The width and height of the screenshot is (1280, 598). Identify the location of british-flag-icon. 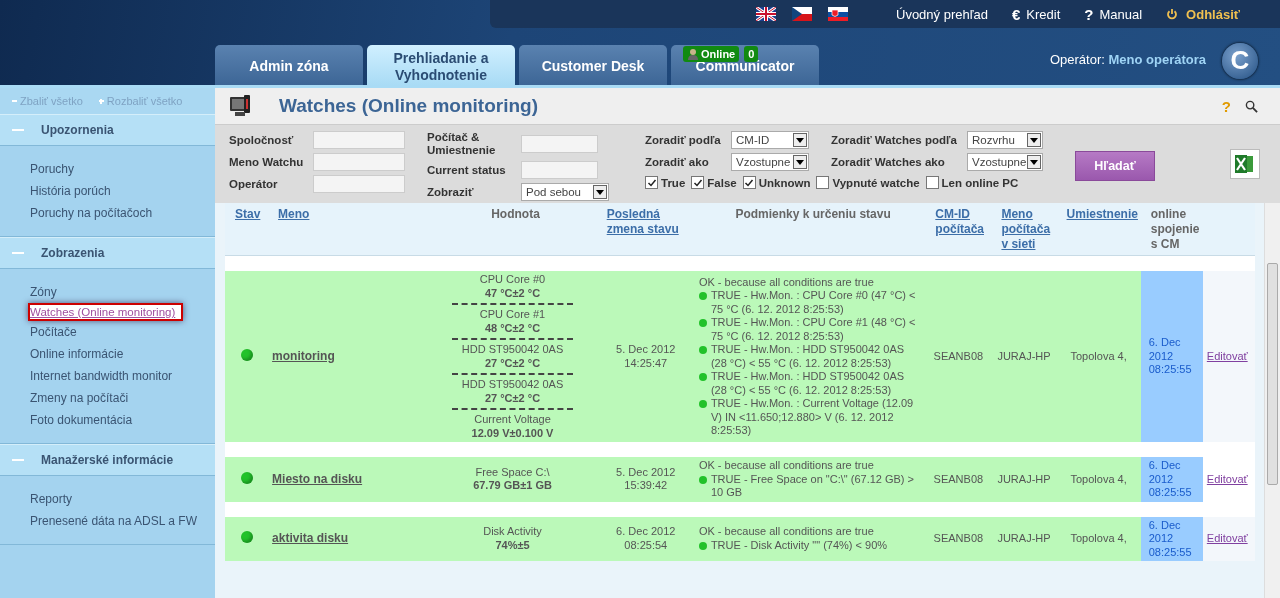
(766, 14).